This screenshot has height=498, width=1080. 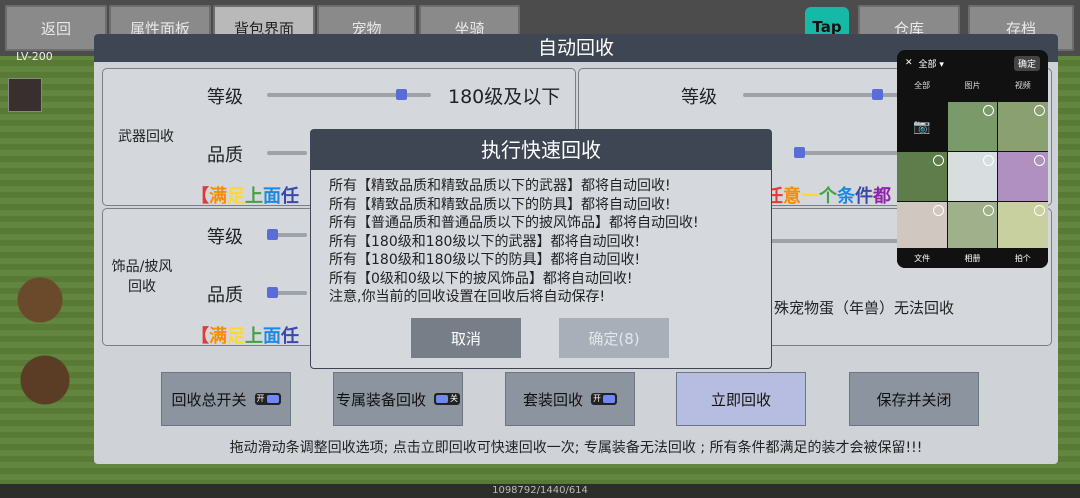 I want to click on armor-quality-slider, so click(x=851, y=152).